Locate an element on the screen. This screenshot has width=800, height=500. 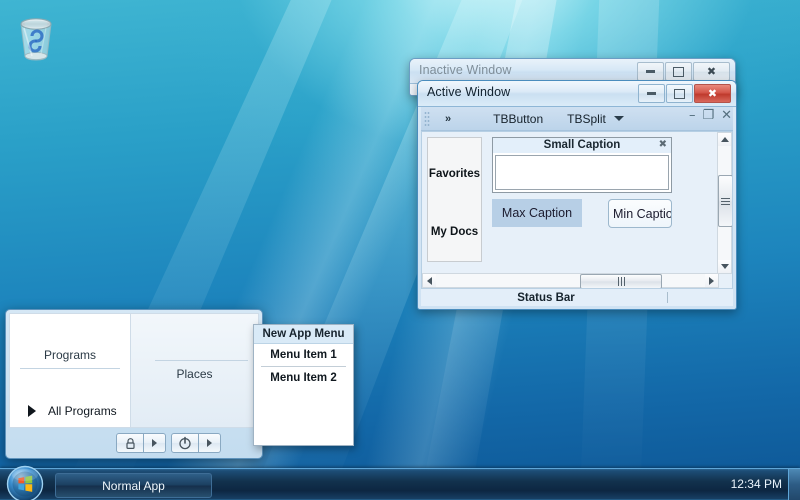
toolbar-tbsplit: TBSplit is located at coordinates (586, 119).